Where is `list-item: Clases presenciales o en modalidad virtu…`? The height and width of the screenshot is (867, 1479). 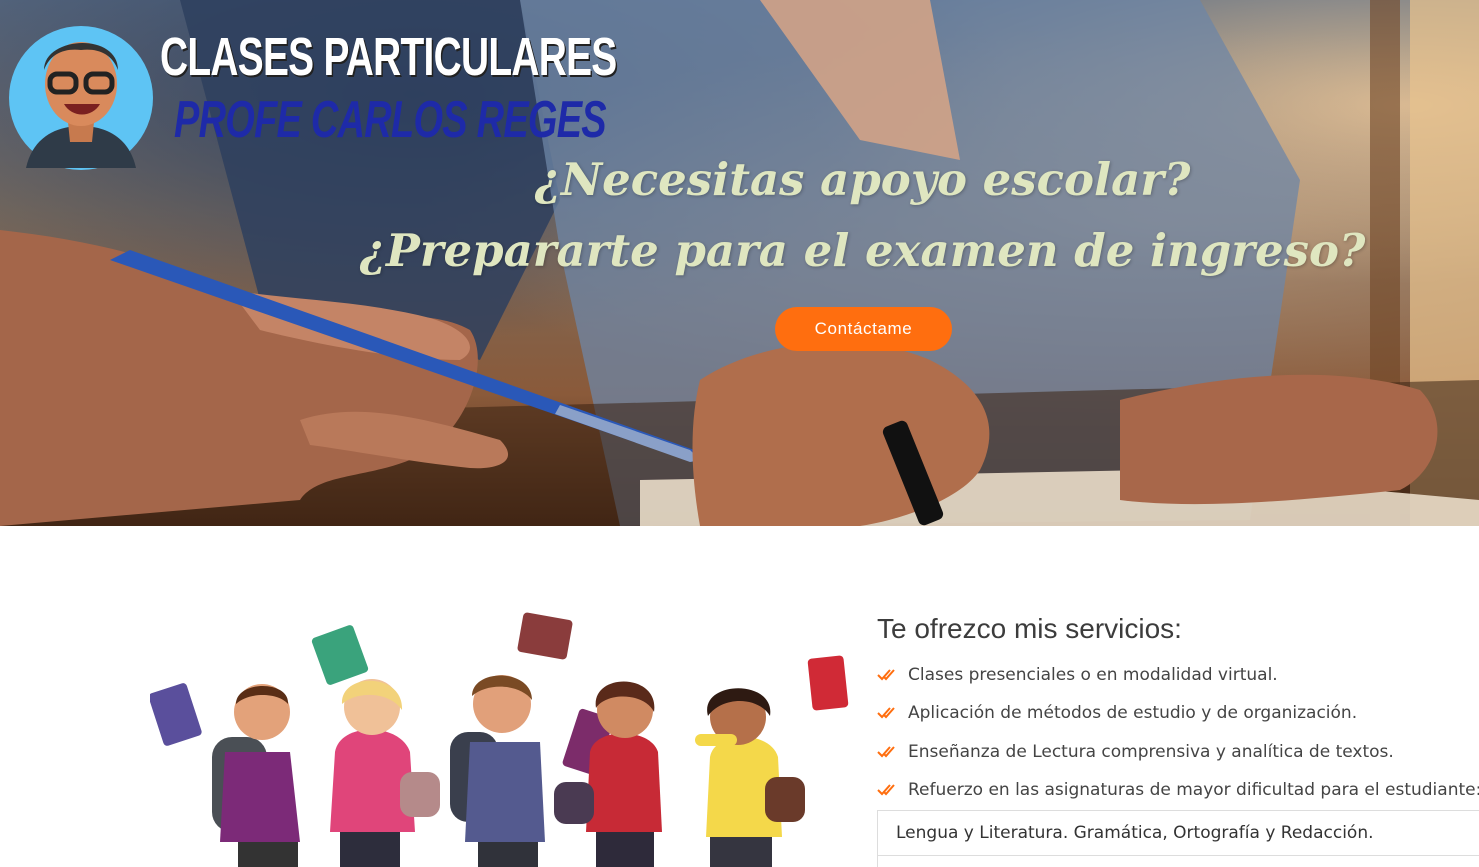
list-item: Clases presenciales o en modalidad virtu… is located at coordinates (1178, 675).